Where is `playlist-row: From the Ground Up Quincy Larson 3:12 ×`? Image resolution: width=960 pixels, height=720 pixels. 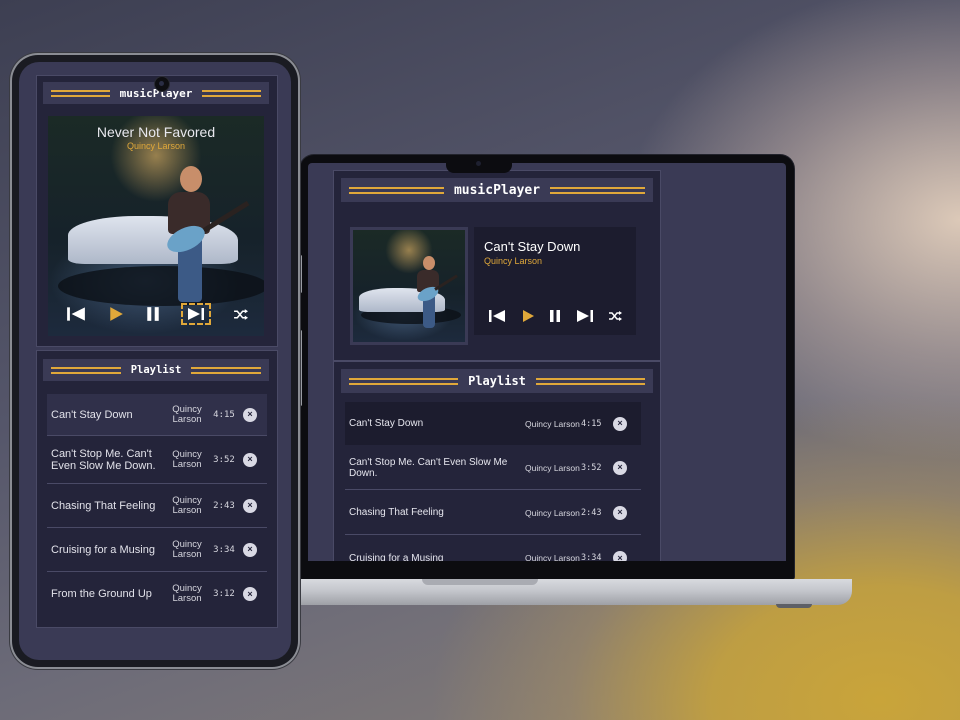 playlist-row: From the Ground Up Quincy Larson 3:12 × is located at coordinates (157, 594).